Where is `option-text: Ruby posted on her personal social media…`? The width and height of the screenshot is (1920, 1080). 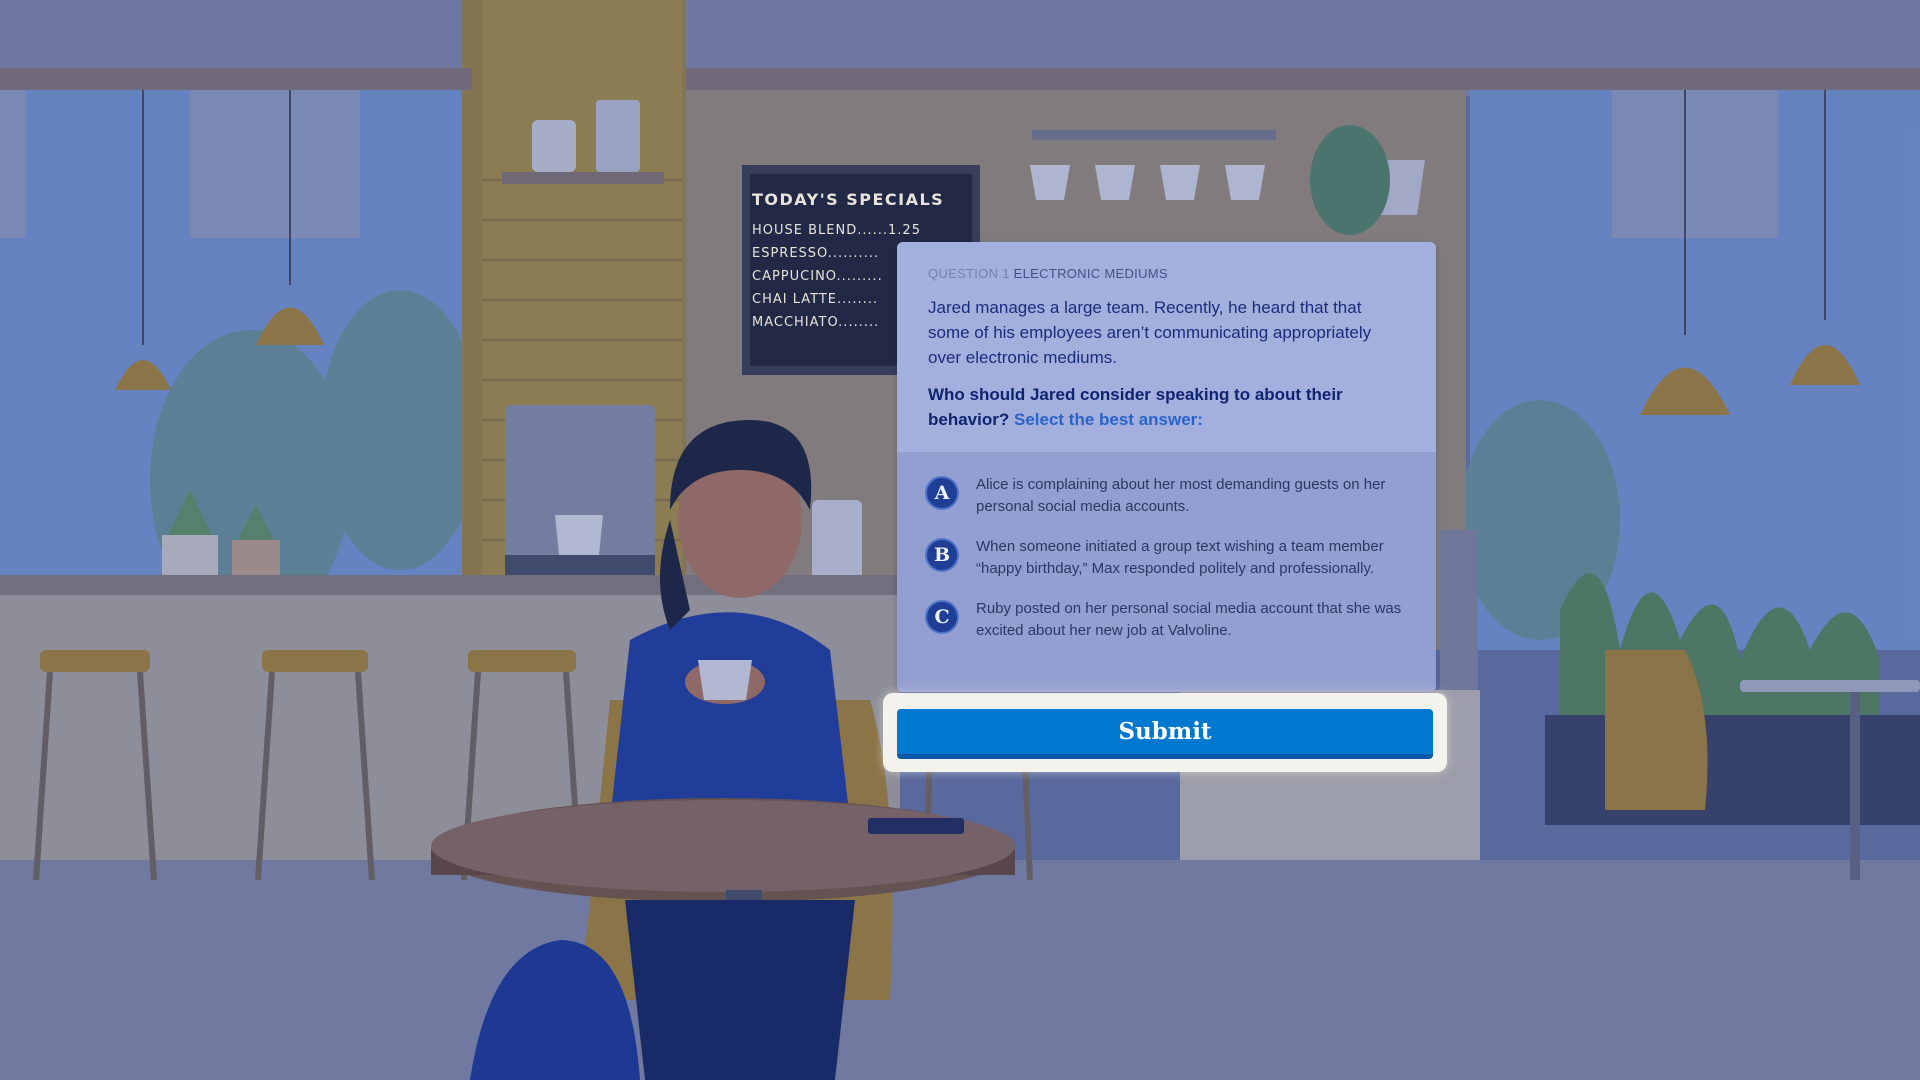
option-text: Ruby posted on her personal social media… is located at coordinates (1189, 619).